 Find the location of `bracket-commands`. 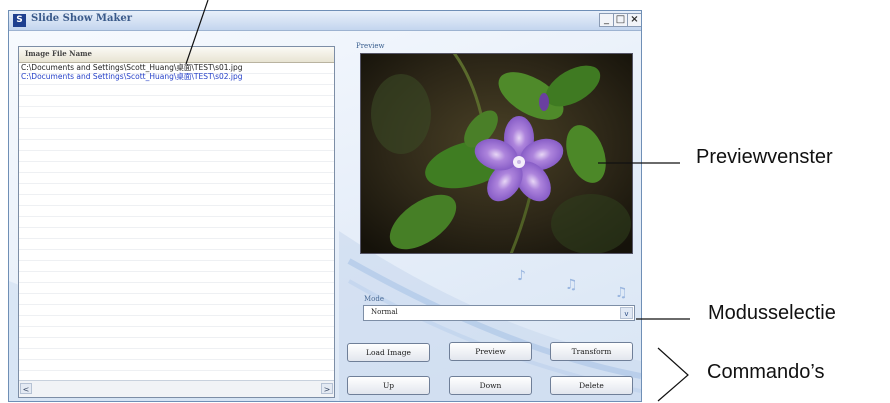

bracket-commands is located at coordinates (673, 374).